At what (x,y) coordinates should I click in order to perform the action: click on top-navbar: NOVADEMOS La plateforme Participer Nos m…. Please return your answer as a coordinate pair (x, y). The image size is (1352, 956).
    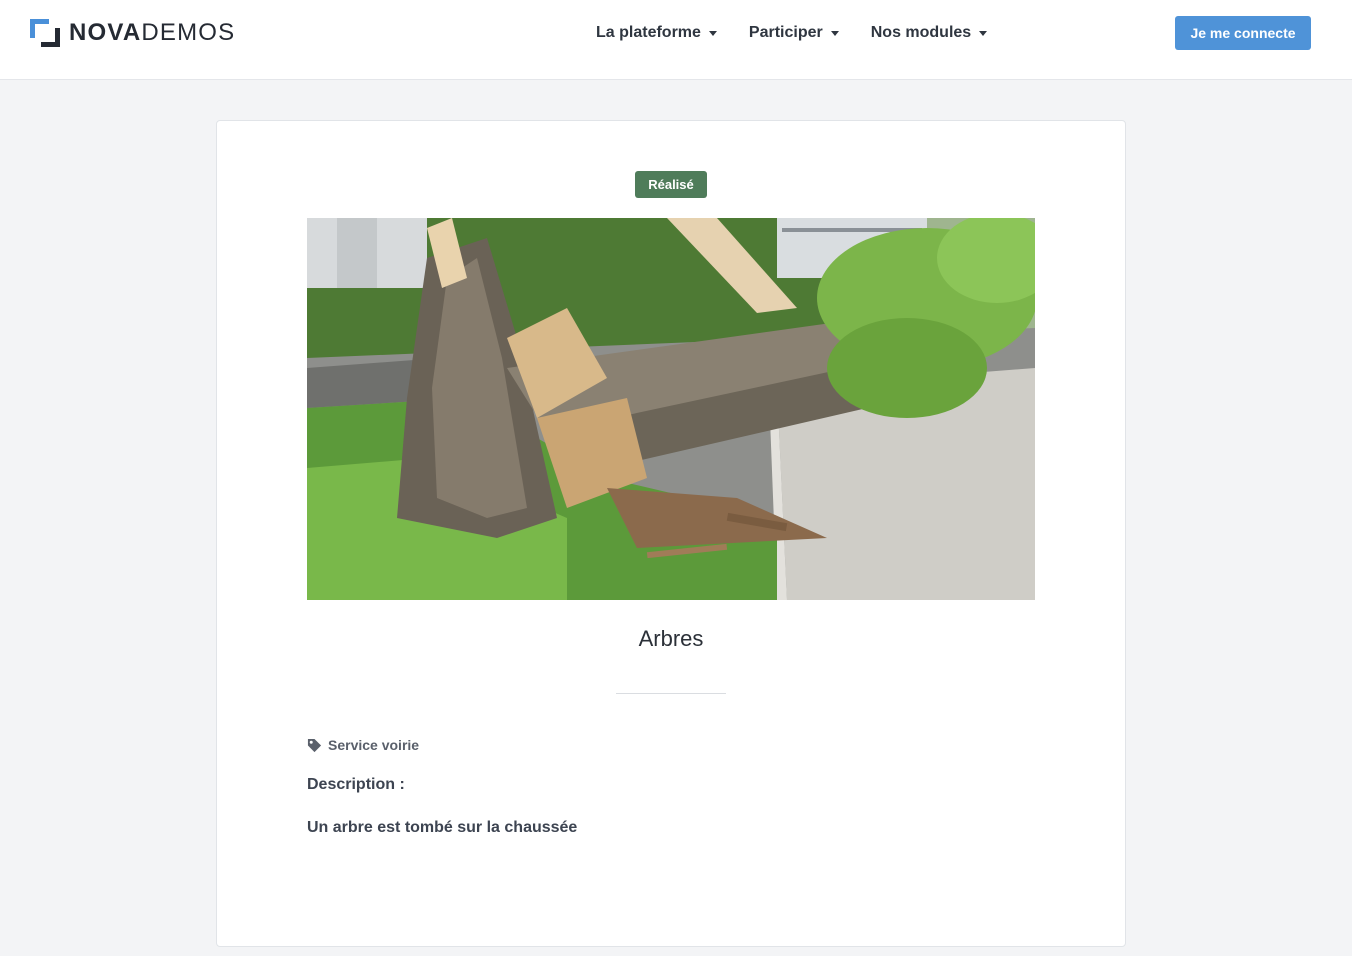
    Looking at the image, I should click on (676, 40).